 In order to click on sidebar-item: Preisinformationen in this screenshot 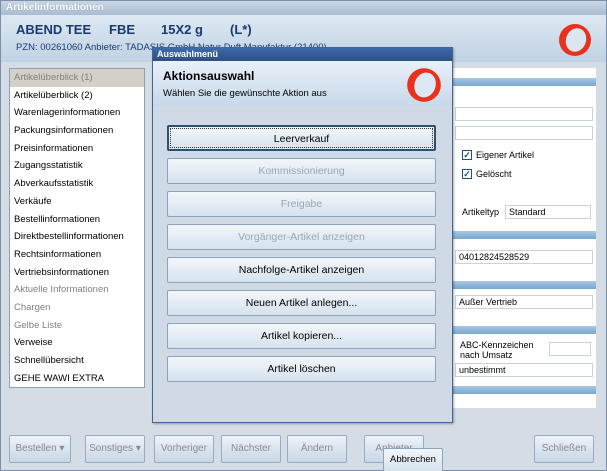, I will do `click(77, 149)`.